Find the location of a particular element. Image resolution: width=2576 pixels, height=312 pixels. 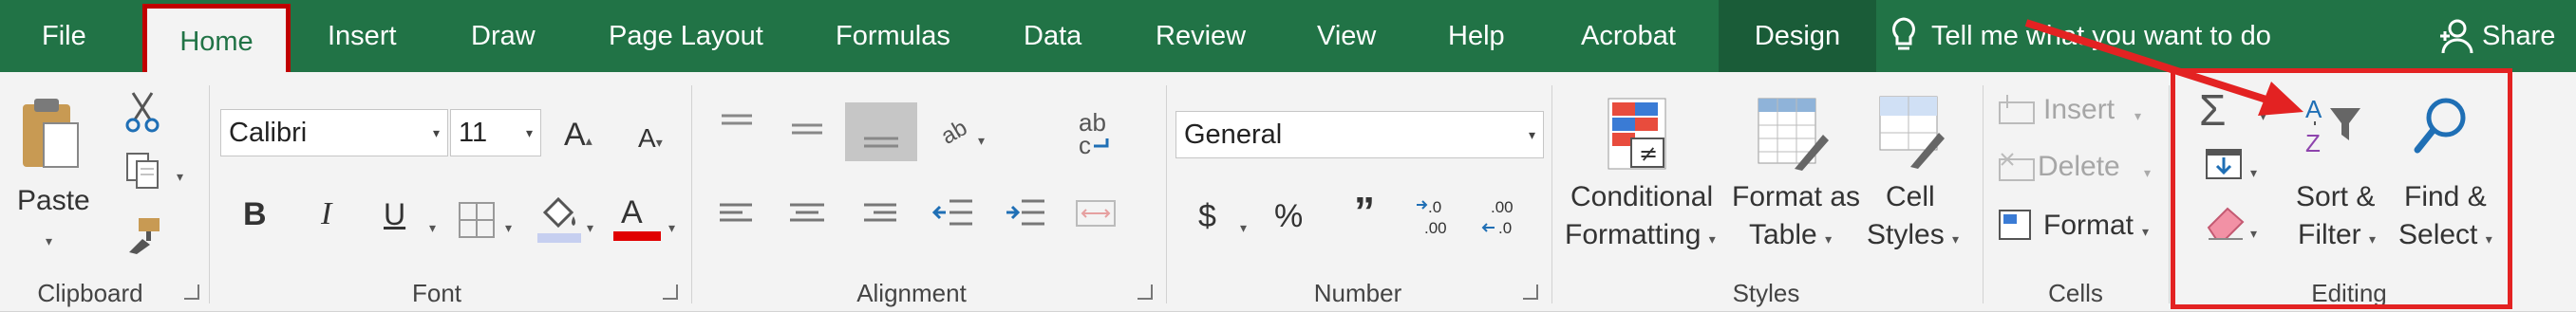

align-middle-icon is located at coordinates (807, 132).